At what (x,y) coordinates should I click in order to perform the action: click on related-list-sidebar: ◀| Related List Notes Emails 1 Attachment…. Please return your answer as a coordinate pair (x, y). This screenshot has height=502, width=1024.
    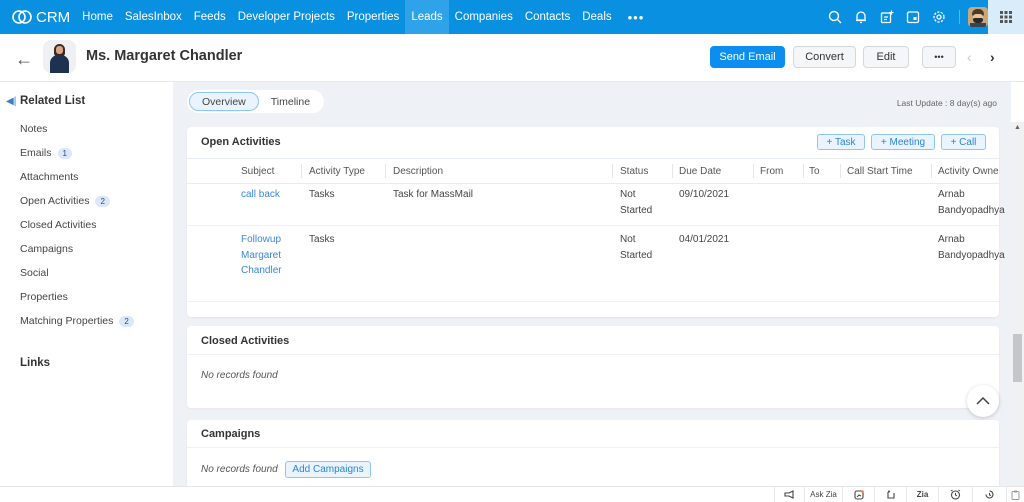
    Looking at the image, I should click on (86, 291).